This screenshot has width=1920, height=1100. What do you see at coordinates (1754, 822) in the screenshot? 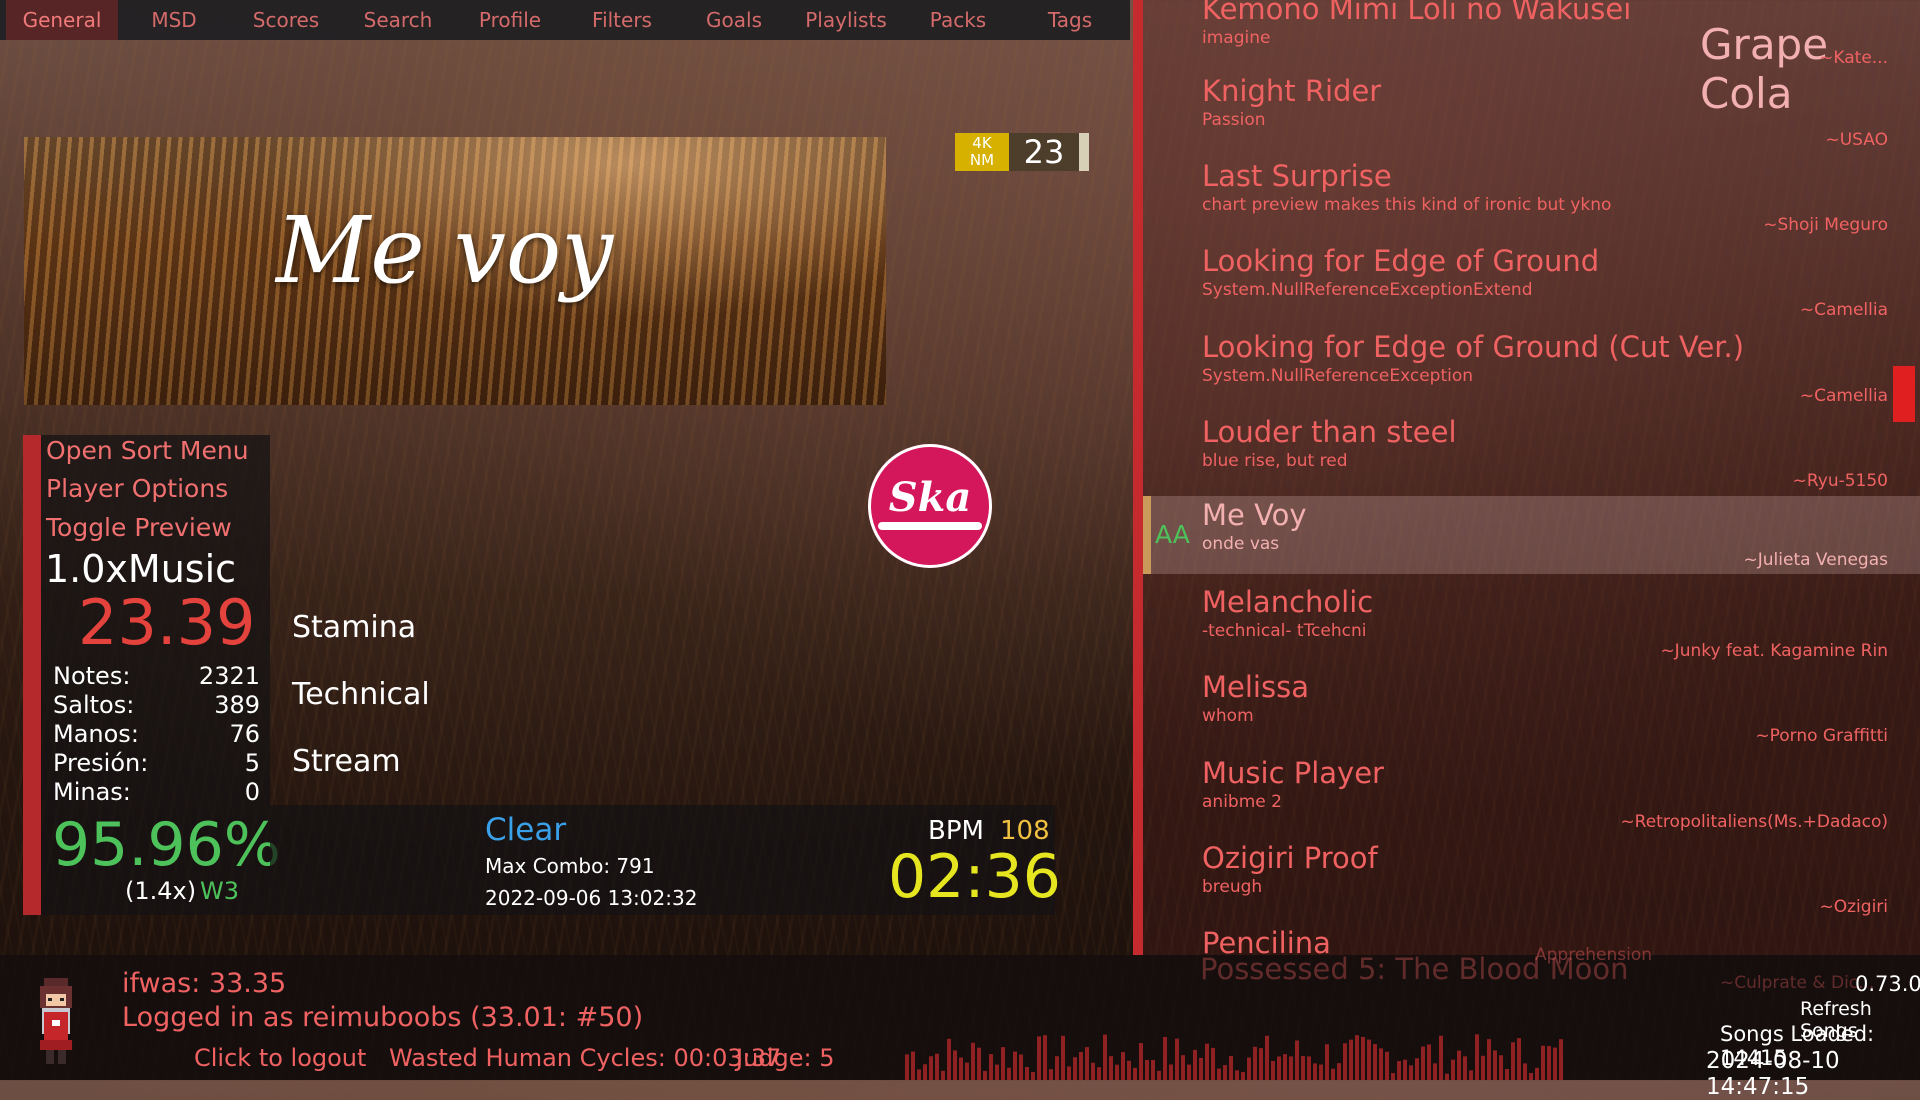
I see `song-artist: ~Retropolitaliens(Ms.+Dadaco)` at bounding box center [1754, 822].